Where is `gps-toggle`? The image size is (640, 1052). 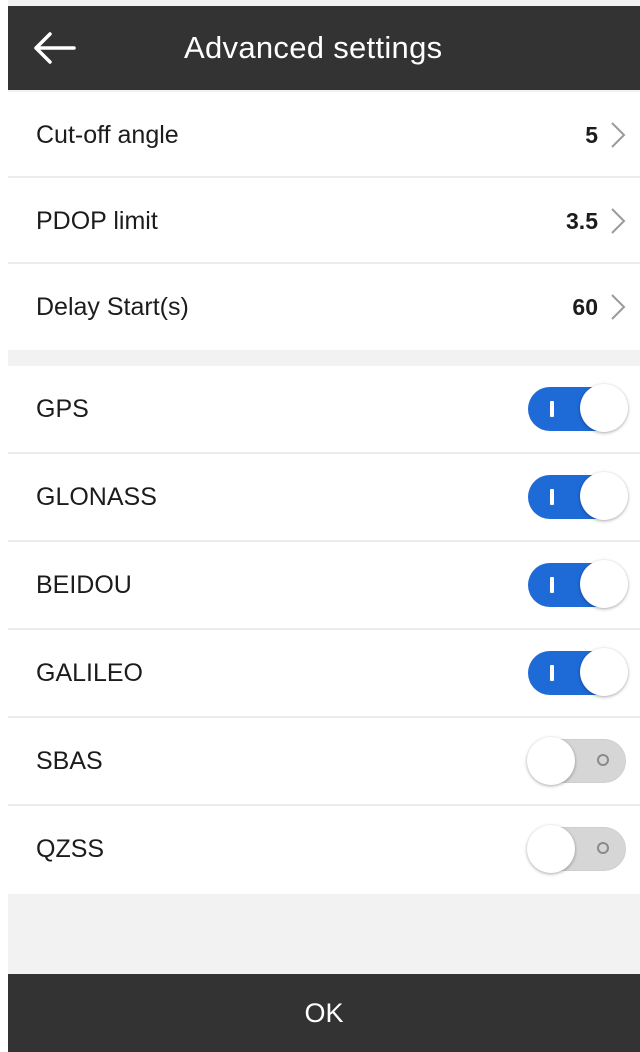
gps-toggle is located at coordinates (578, 408).